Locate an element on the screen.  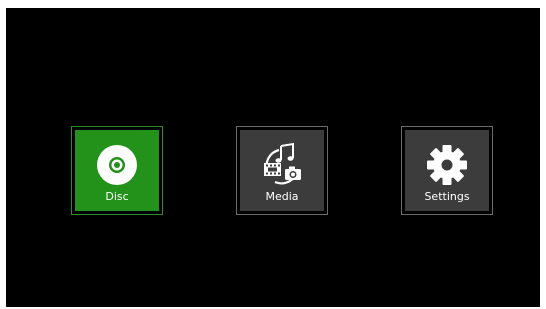
disc-icon is located at coordinates (117, 165).